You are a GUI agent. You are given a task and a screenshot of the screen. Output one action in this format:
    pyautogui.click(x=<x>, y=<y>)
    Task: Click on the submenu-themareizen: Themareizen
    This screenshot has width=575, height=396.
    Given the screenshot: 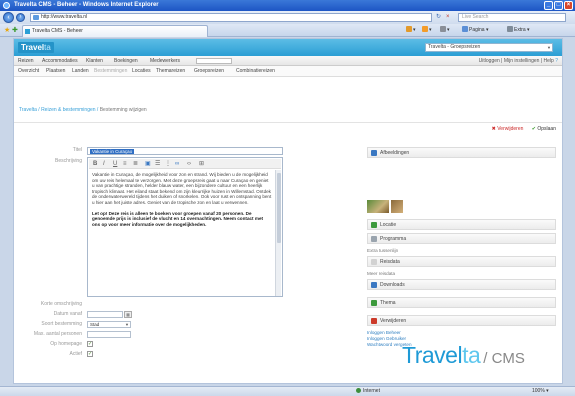 What is the action you would take?
    pyautogui.click(x=170, y=71)
    